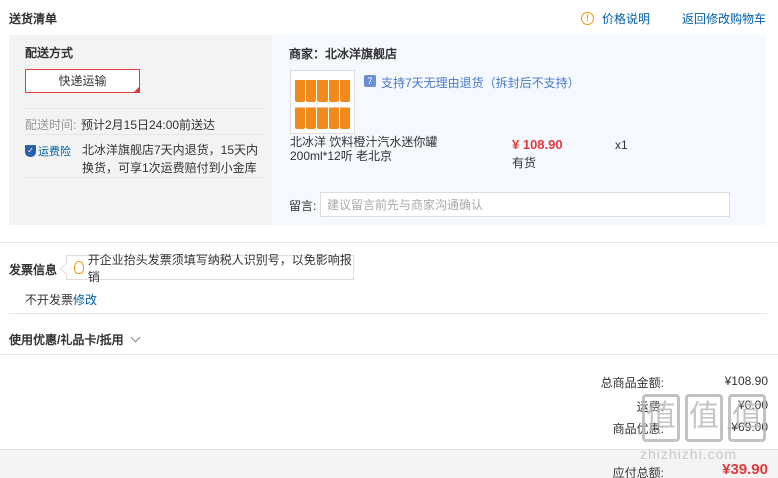 The image size is (778, 478). What do you see at coordinates (170, 159) in the screenshot?
I see `insurance-description: 北冰洋旗舰店7天内退货，15天内换货，可享1次运费赔付到小金库` at bounding box center [170, 159].